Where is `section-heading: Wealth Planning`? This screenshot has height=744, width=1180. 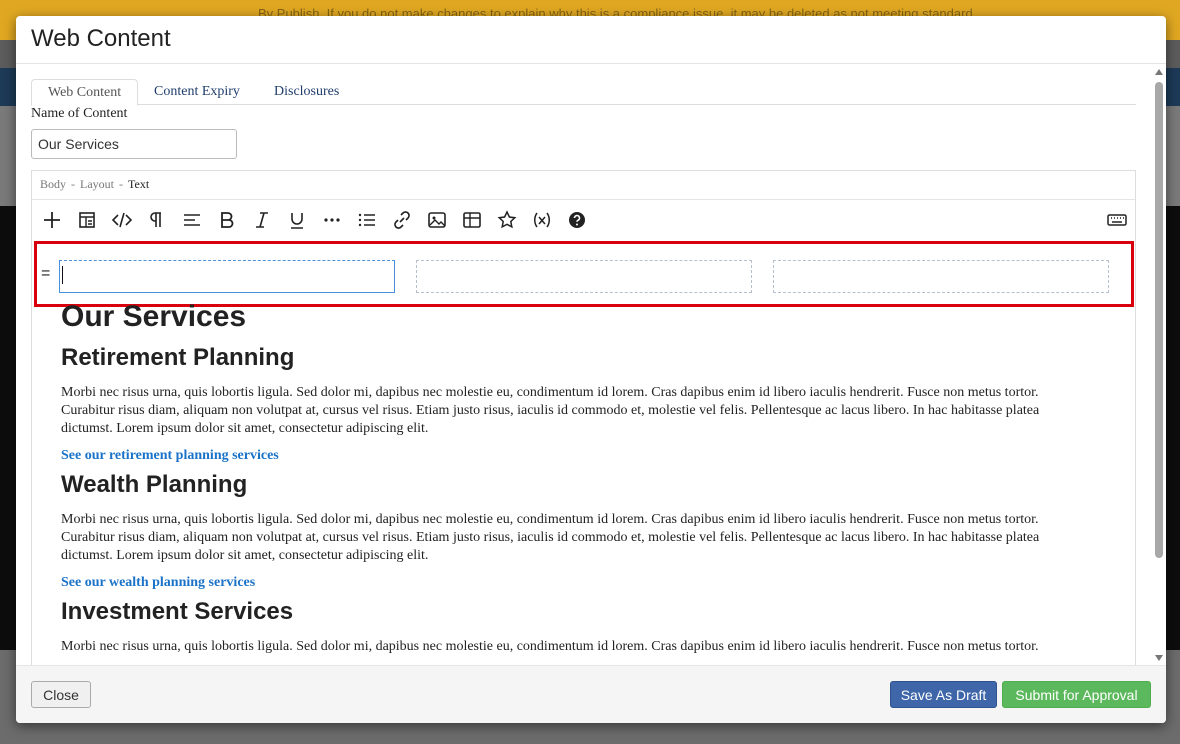 section-heading: Wealth Planning is located at coordinates (154, 484).